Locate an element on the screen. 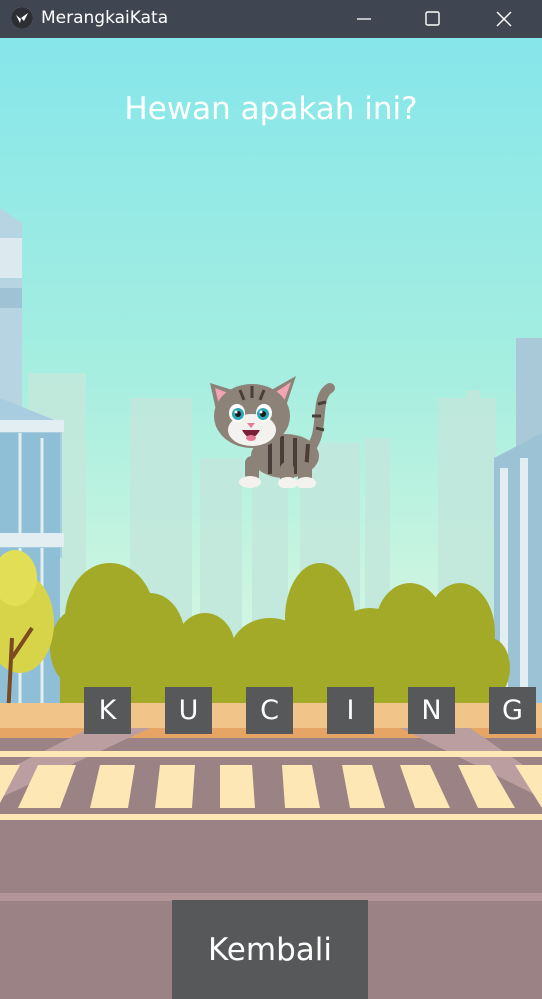  cat-illustration is located at coordinates (272, 432).